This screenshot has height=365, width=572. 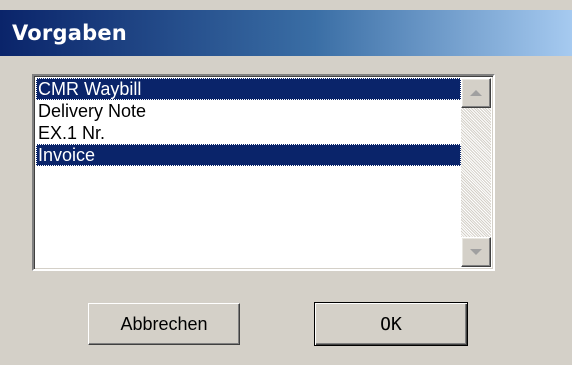 What do you see at coordinates (248, 111) in the screenshot?
I see `list-item-delivery-note: Delivery Note` at bounding box center [248, 111].